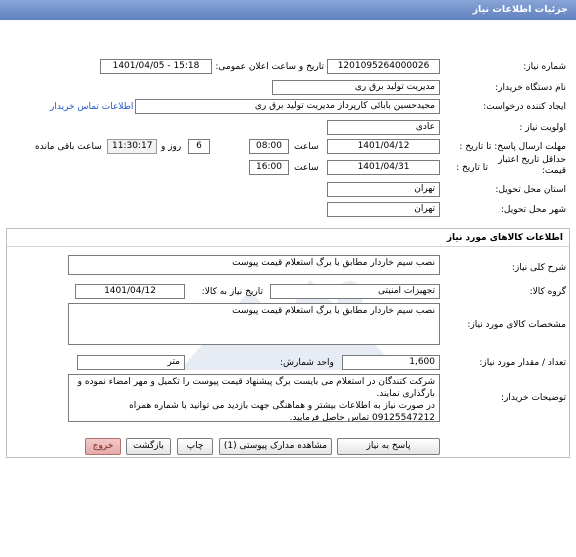 Image resolution: width=576 pixels, height=557 pixels. What do you see at coordinates (383, 209) in the screenshot?
I see `delivery-city-field: تهران` at bounding box center [383, 209].